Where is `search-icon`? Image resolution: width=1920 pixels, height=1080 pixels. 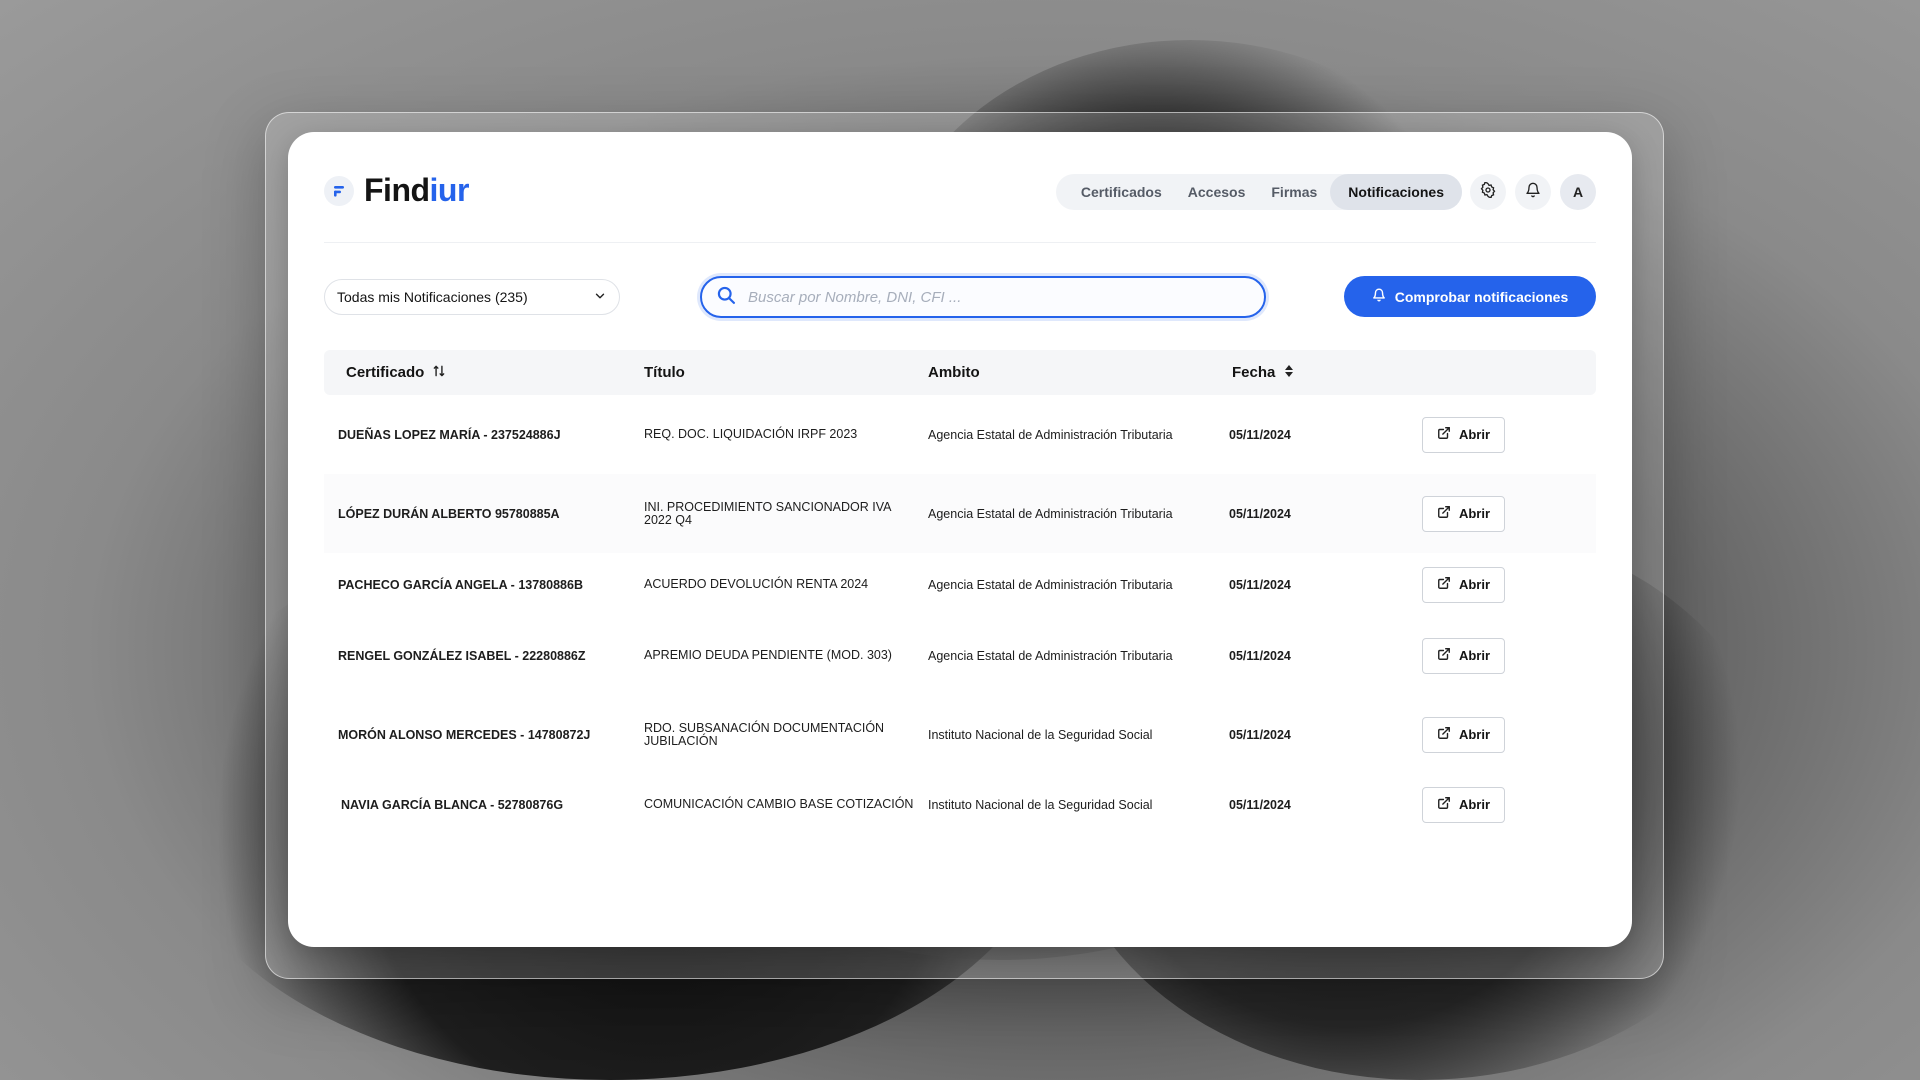 search-icon is located at coordinates (726, 297).